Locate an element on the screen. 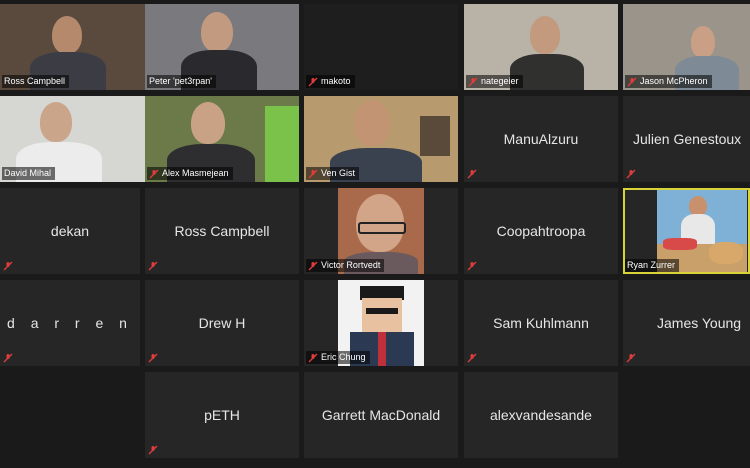  participant-name: Julien Genestoux is located at coordinates (687, 139).